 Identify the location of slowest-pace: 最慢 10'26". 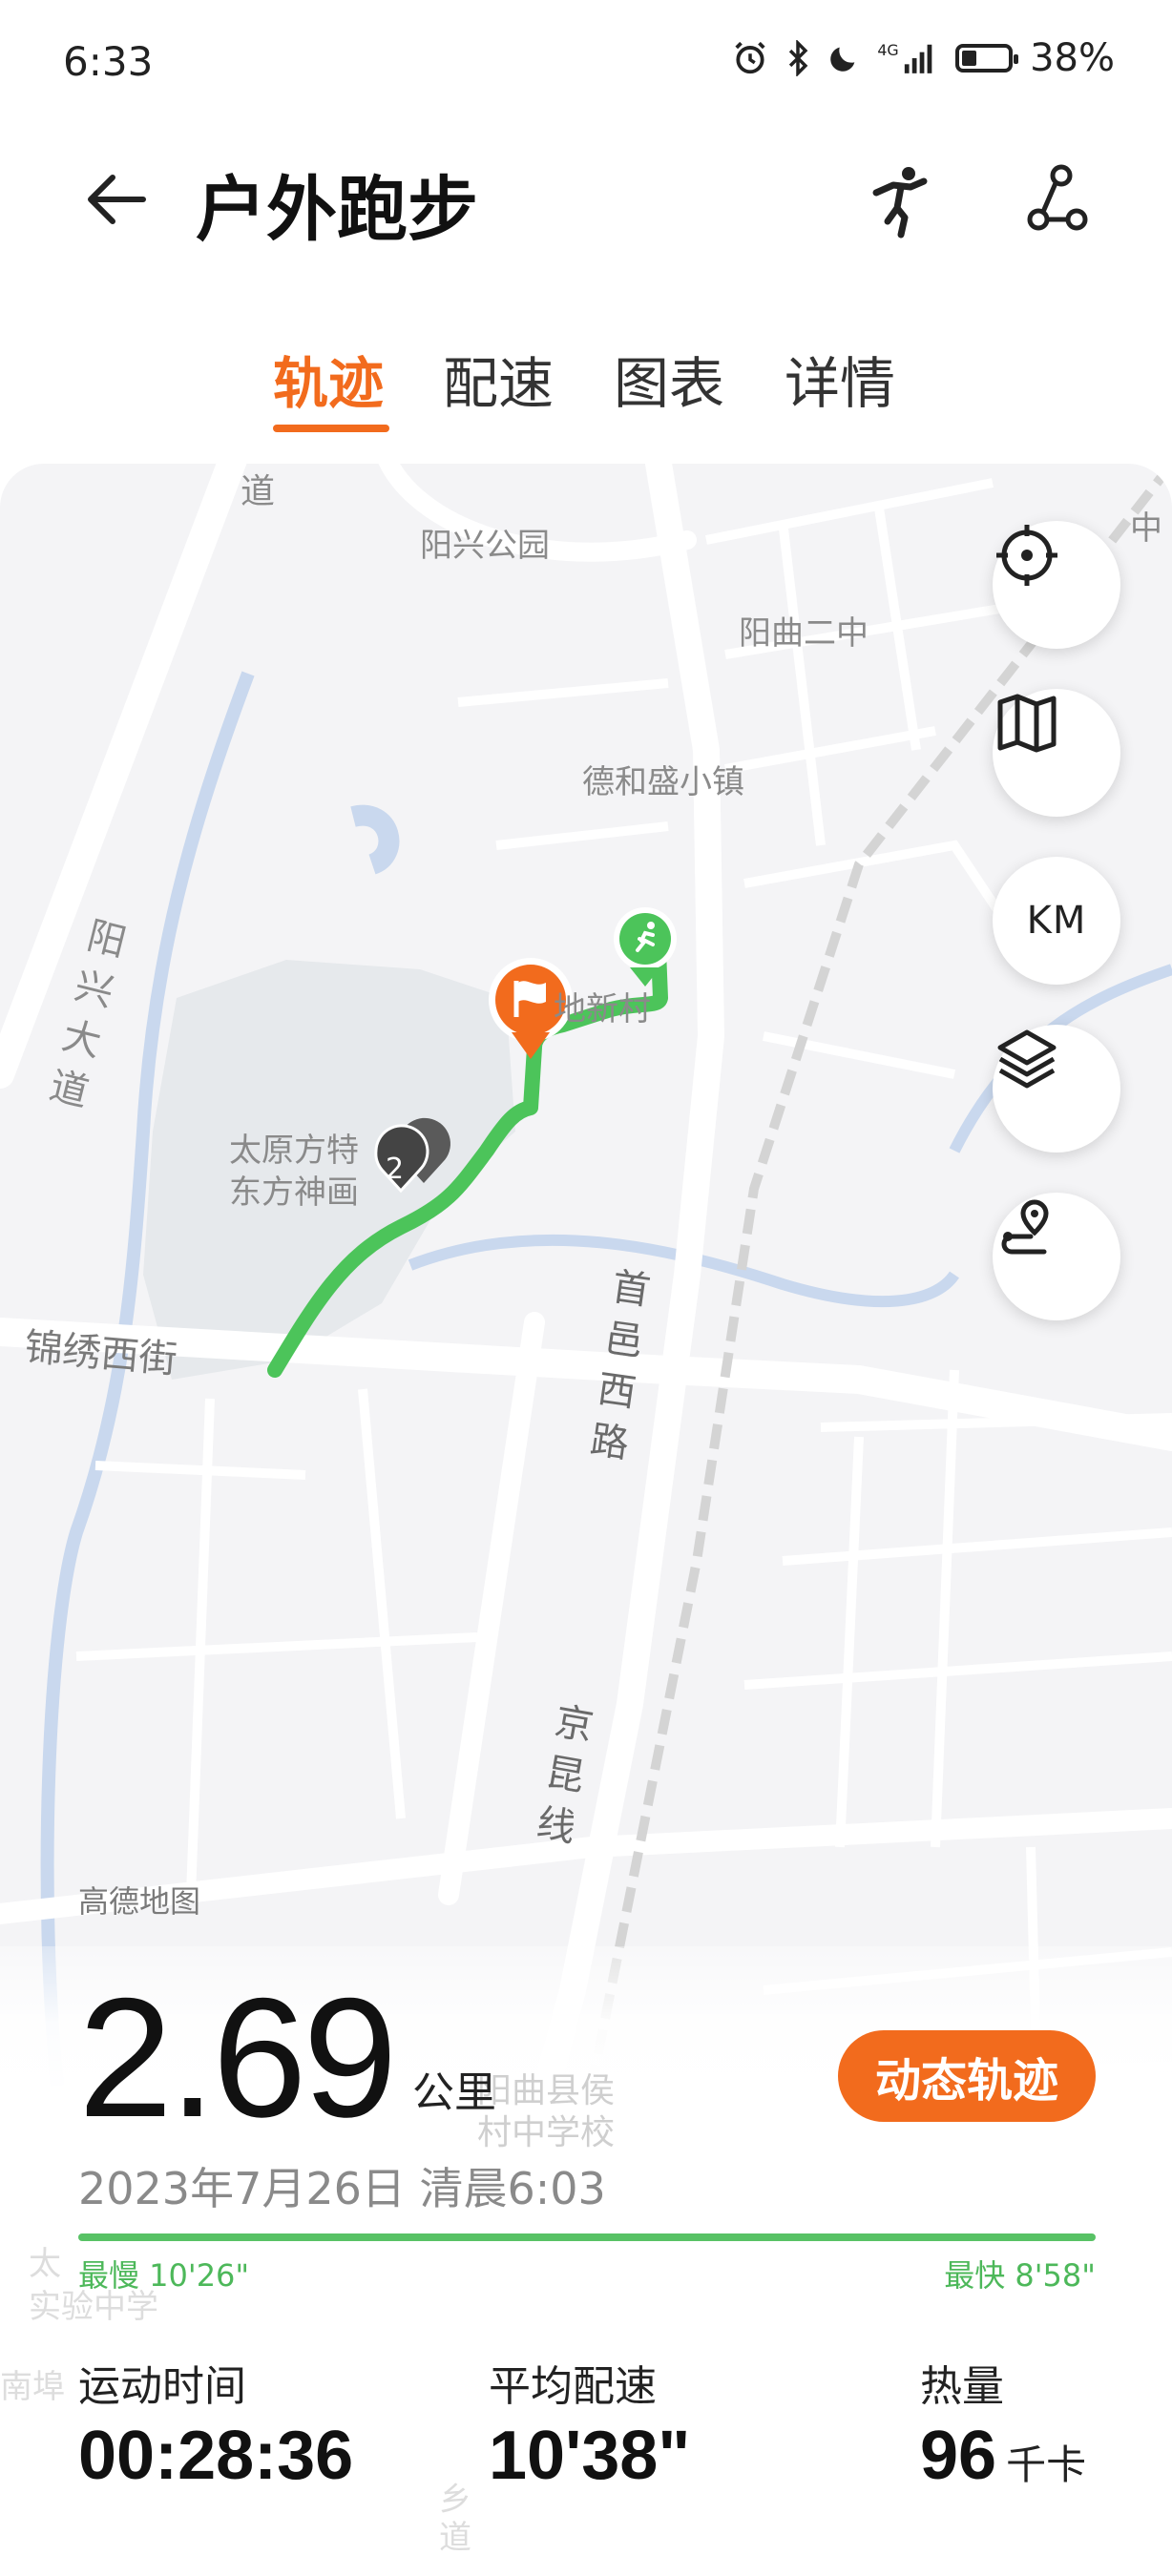
(164, 2275).